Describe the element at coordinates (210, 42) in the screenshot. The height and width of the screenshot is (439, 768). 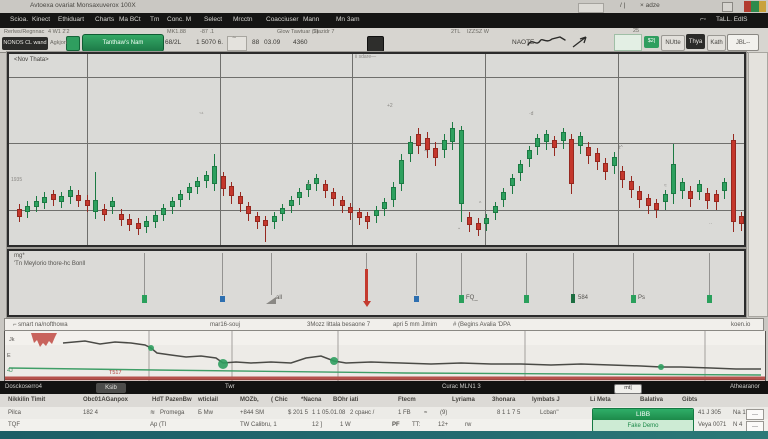
I see `label: 1 5070 6.` at that location.